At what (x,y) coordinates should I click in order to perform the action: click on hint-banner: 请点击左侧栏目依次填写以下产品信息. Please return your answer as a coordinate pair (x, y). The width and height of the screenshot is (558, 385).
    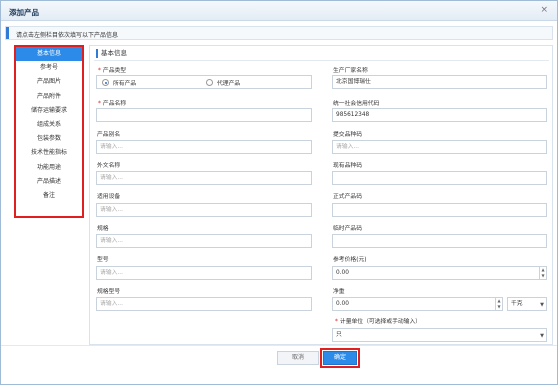
    Looking at the image, I should click on (279, 33).